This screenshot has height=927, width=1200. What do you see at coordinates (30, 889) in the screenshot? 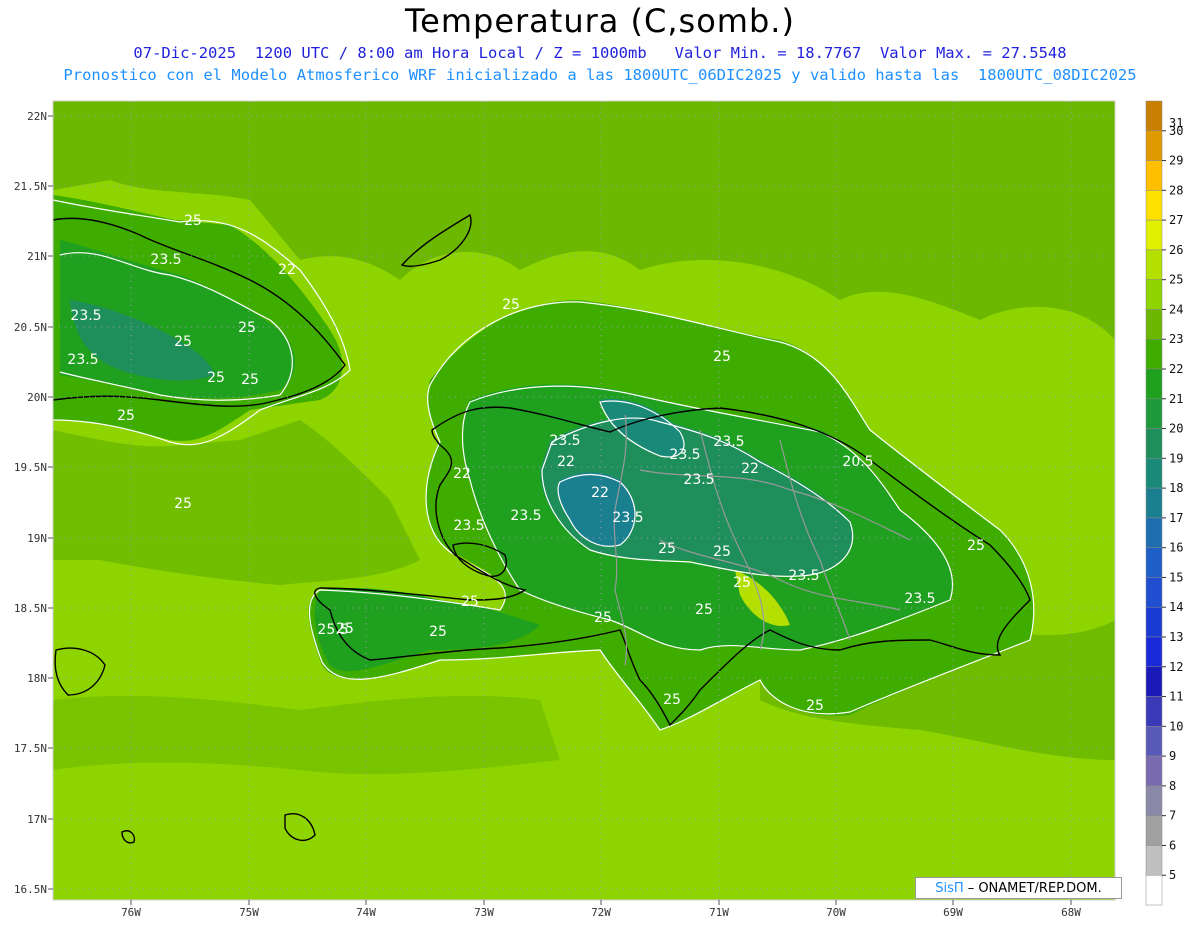
I see `lat-label: 16.5N` at bounding box center [30, 889].